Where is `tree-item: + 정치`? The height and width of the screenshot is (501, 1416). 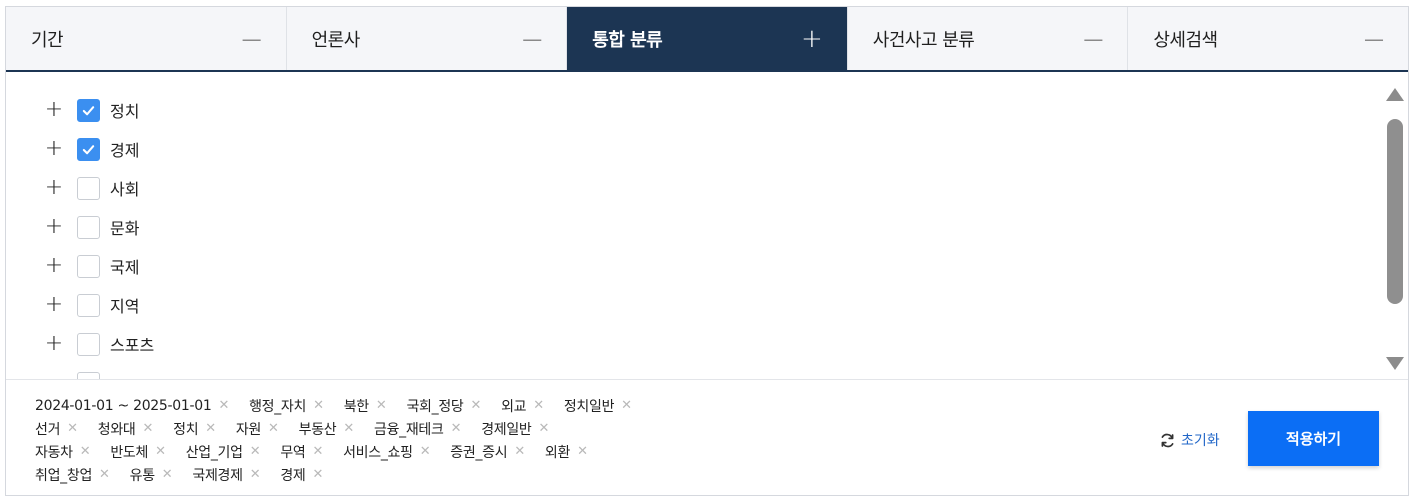 tree-item: + 정치 is located at coordinates (91, 110).